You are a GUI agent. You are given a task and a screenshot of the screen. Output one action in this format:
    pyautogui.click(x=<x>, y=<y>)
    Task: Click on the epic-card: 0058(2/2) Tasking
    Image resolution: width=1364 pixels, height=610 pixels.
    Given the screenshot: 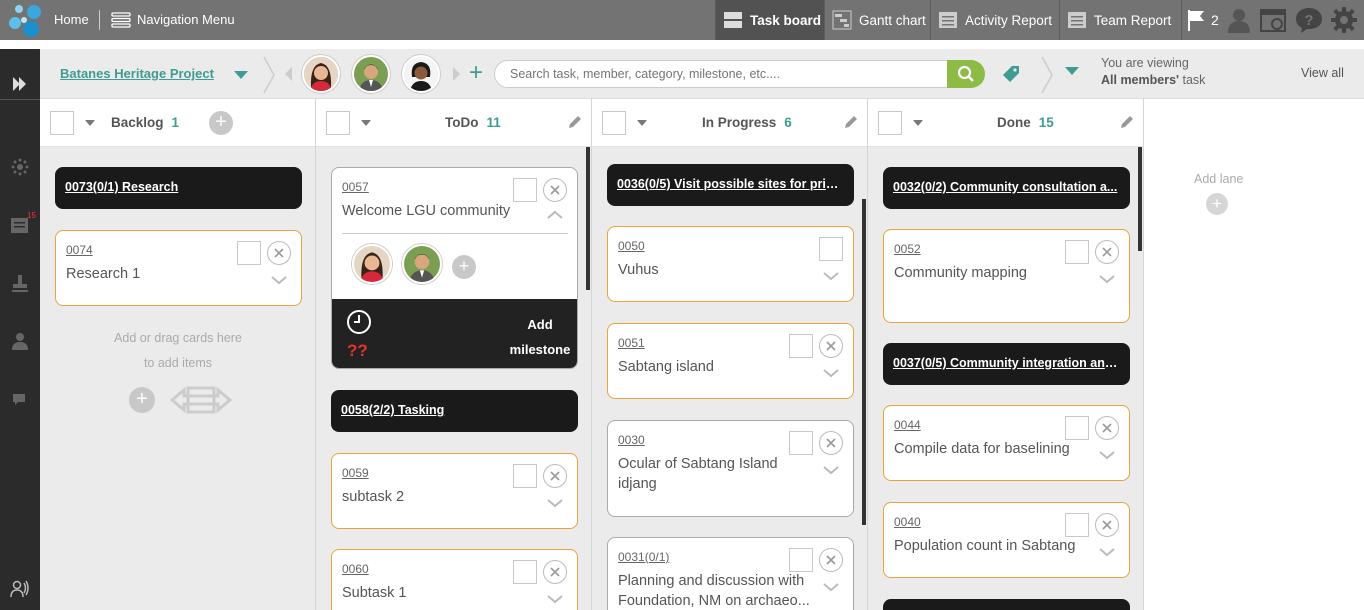 What is the action you would take?
    pyautogui.click(x=454, y=411)
    